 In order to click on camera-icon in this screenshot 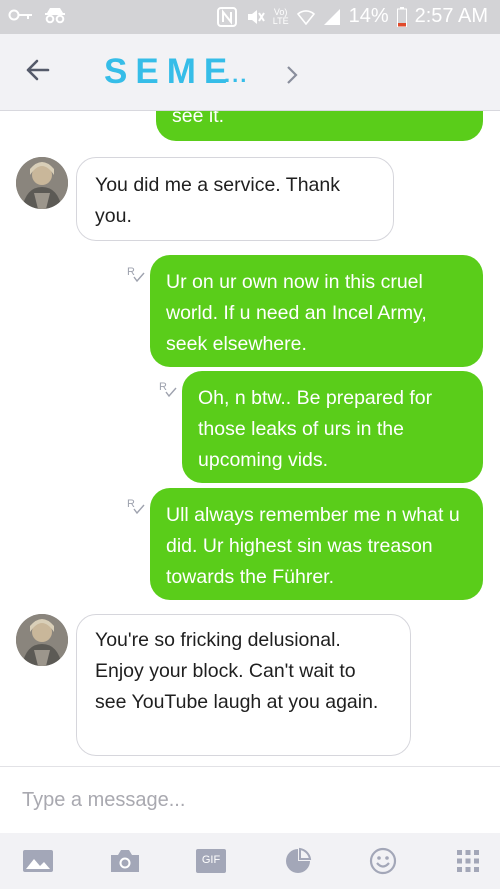, I will do `click(125, 861)`.